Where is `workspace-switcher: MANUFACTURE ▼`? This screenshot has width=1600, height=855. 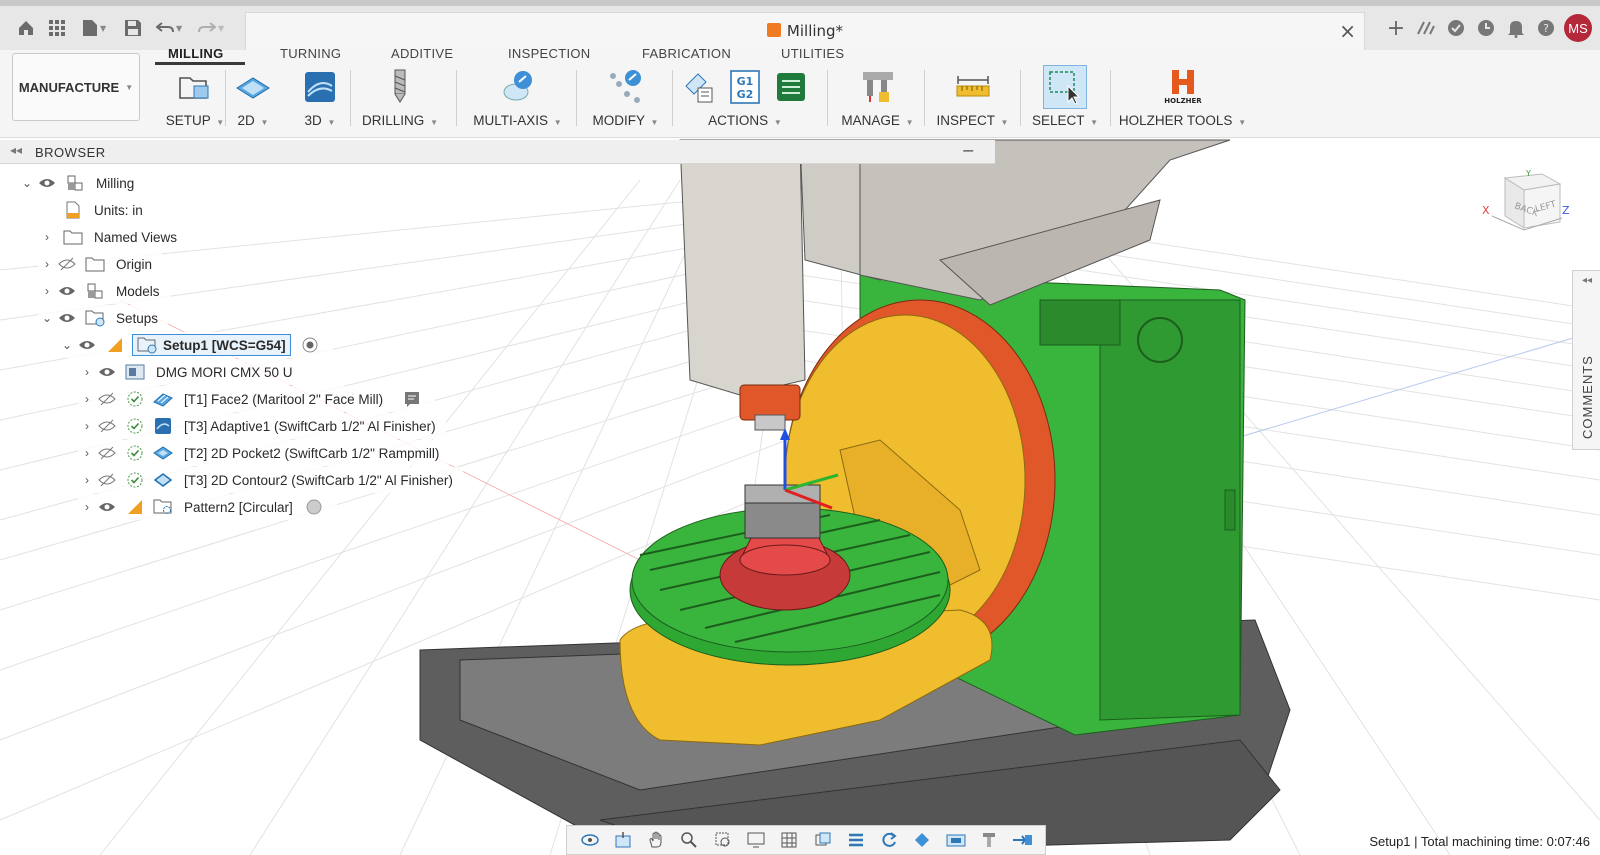 workspace-switcher: MANUFACTURE ▼ is located at coordinates (76, 87).